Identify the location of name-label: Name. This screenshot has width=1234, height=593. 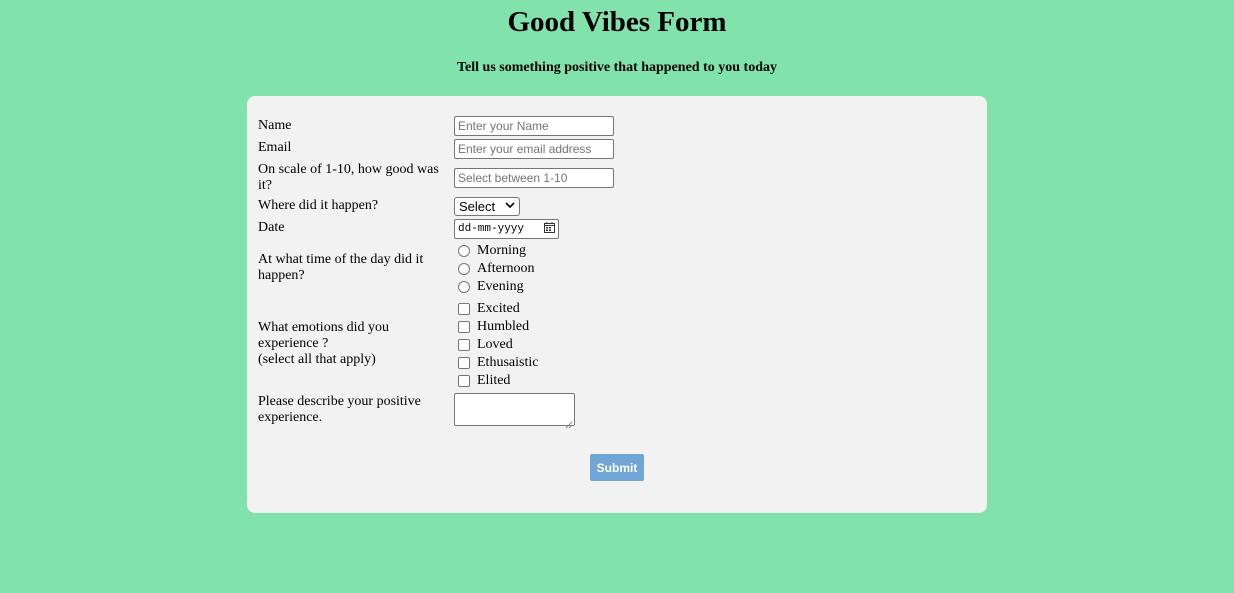
(275, 125).